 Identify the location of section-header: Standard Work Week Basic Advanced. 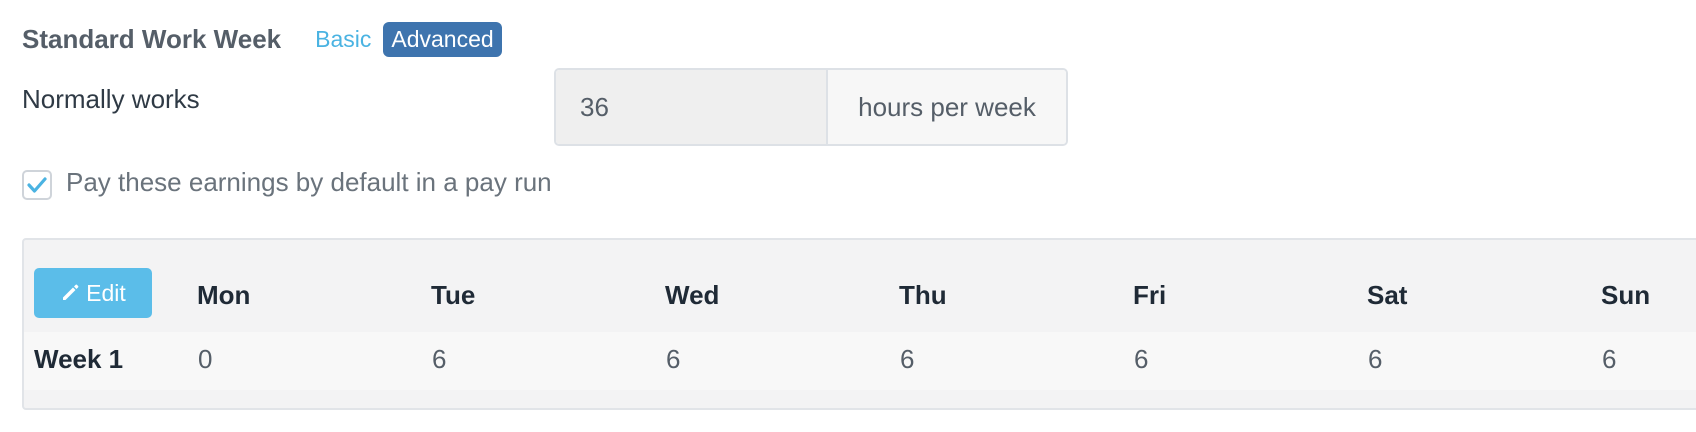
(262, 39).